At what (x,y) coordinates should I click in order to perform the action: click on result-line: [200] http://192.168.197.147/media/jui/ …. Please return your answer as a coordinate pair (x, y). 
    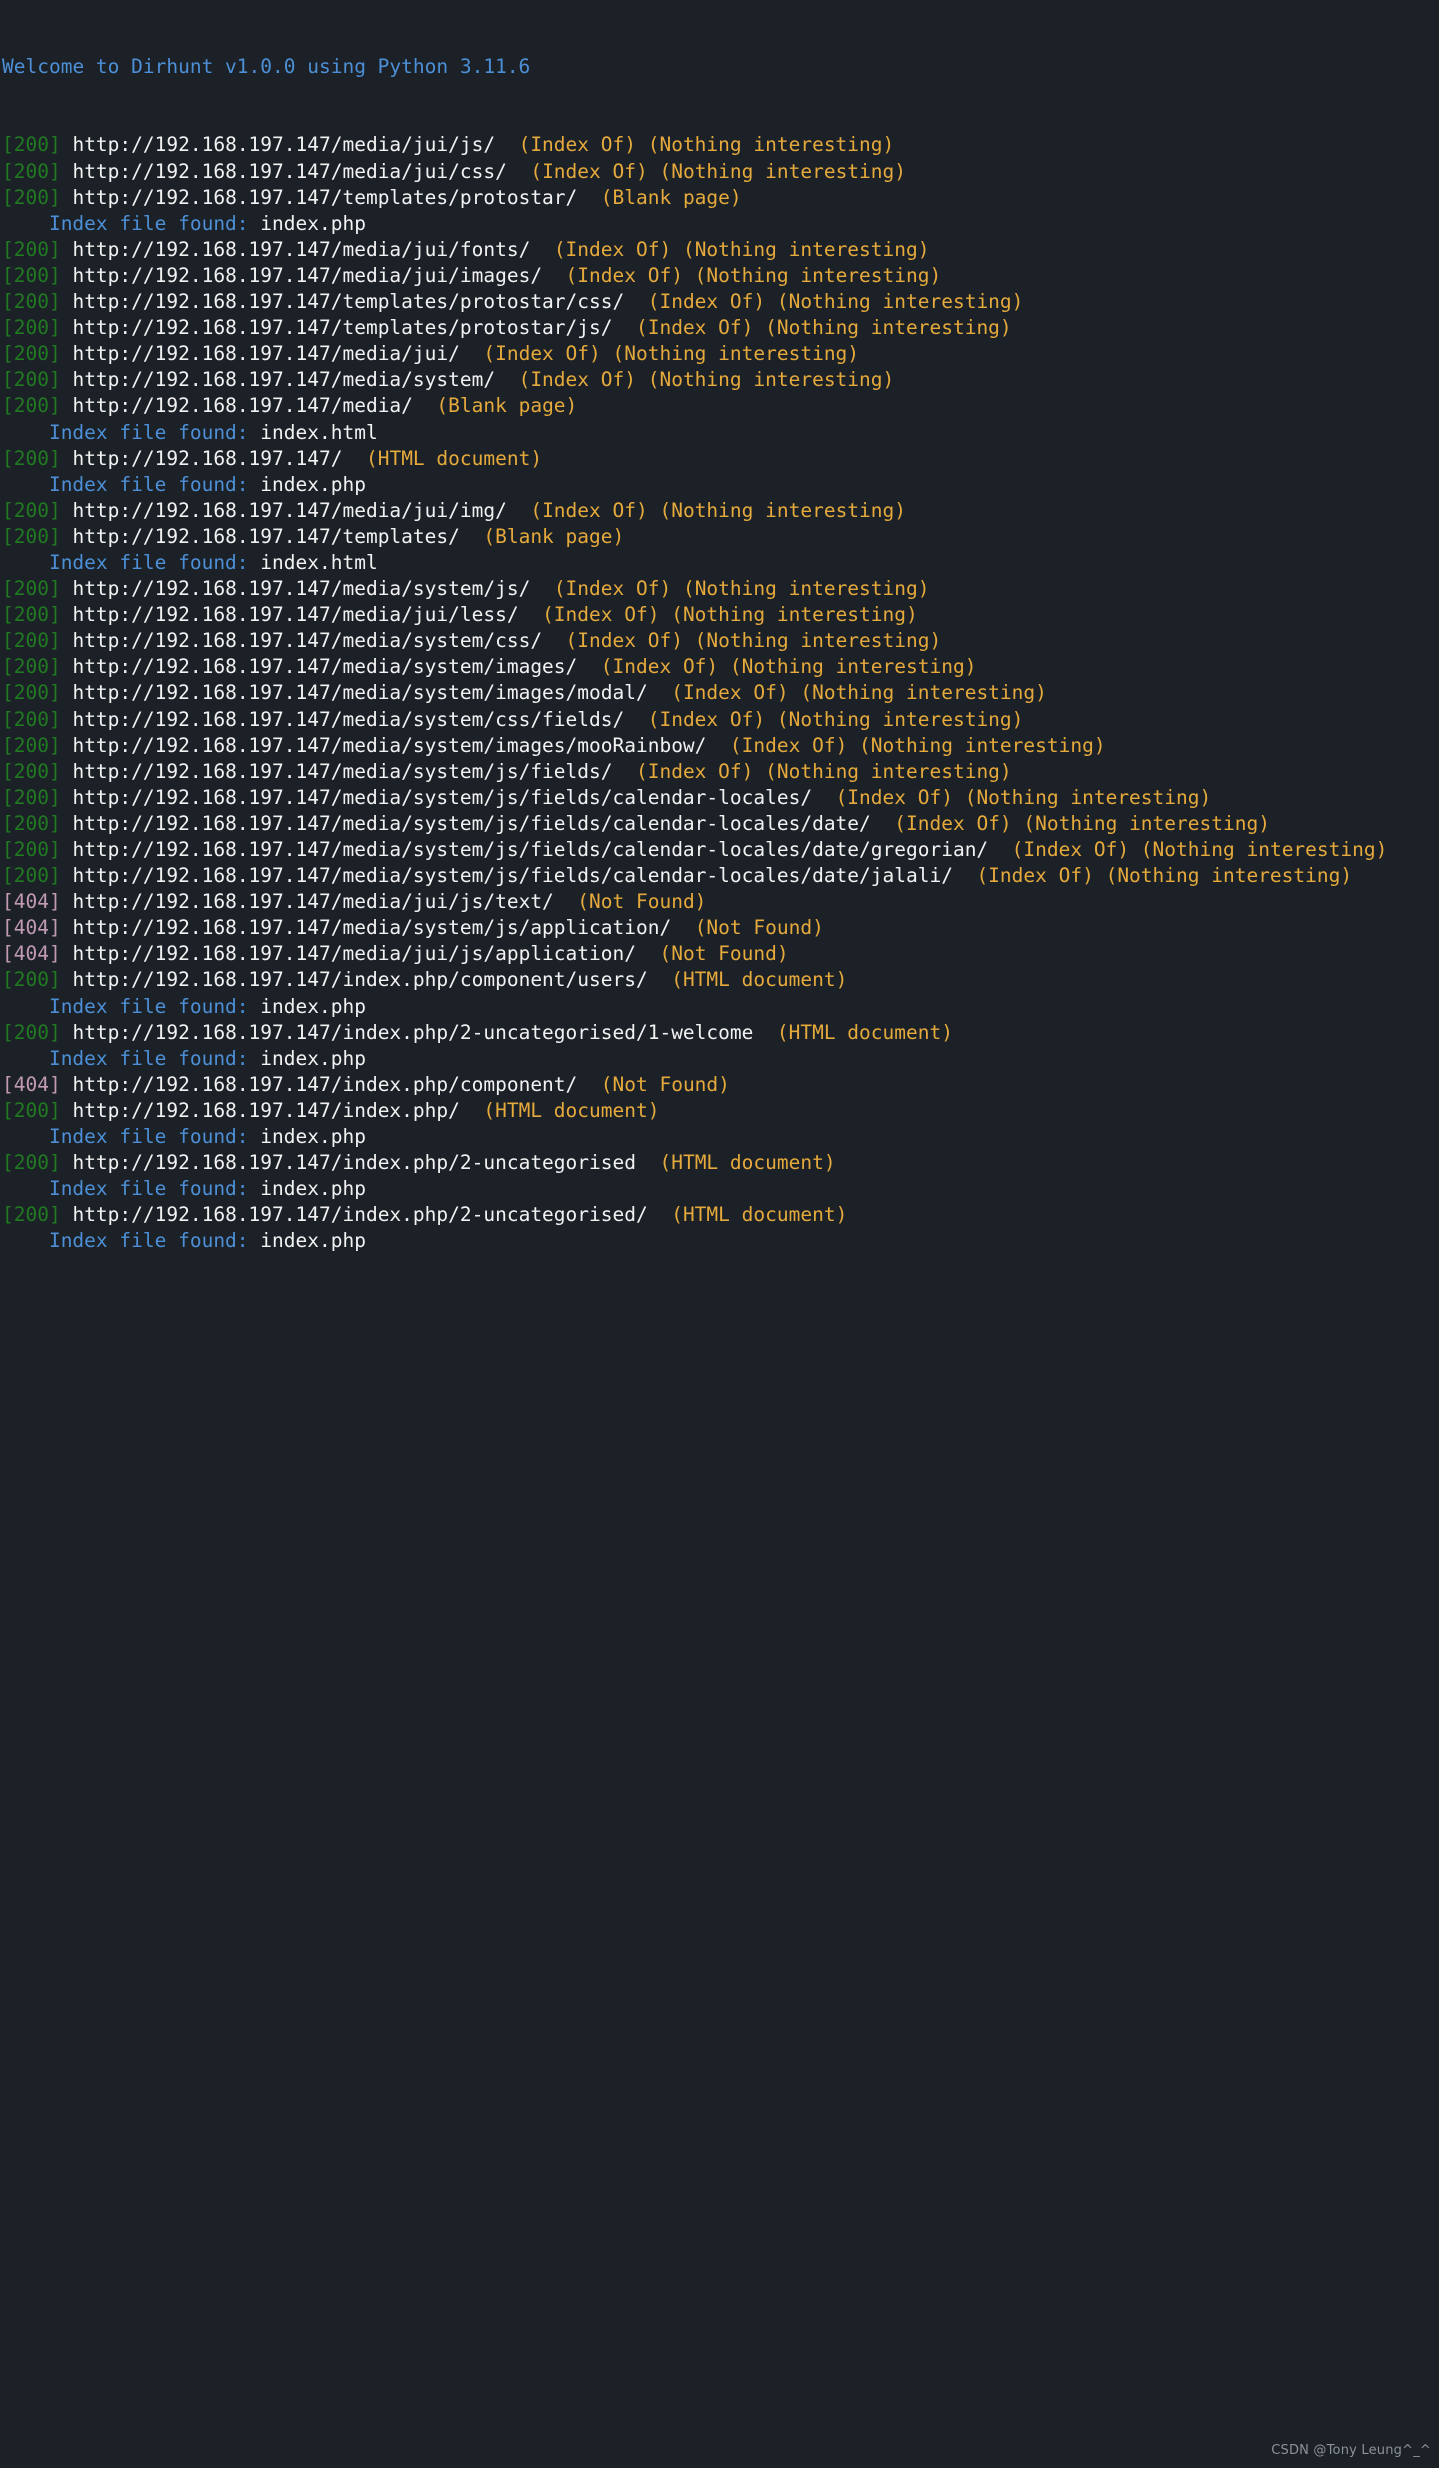
    Looking at the image, I should click on (719, 354).